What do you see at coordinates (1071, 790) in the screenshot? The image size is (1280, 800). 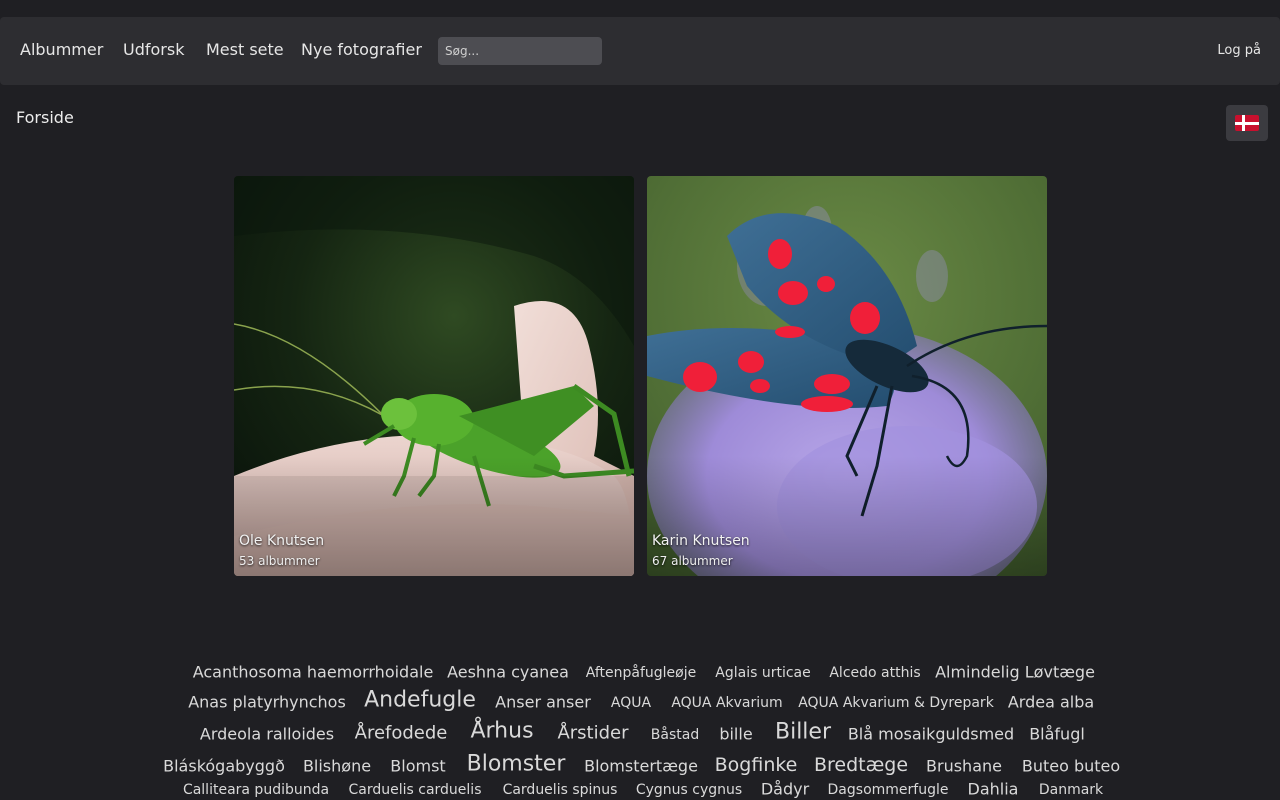 I see `tag-link: Danmark` at bounding box center [1071, 790].